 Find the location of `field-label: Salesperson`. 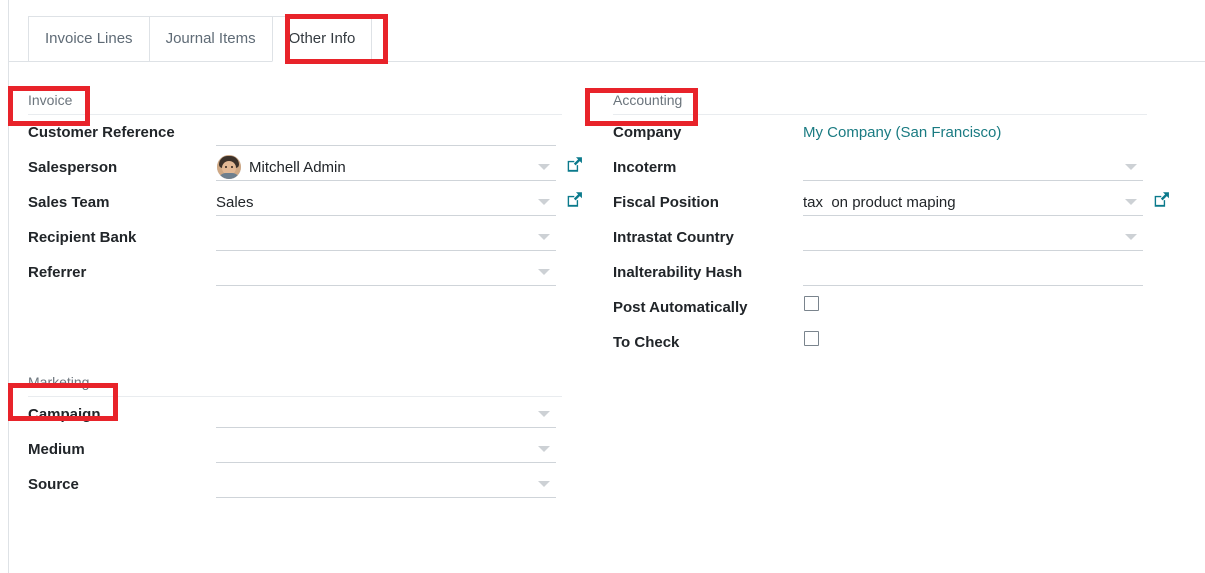

field-label: Salesperson is located at coordinates (73, 167).